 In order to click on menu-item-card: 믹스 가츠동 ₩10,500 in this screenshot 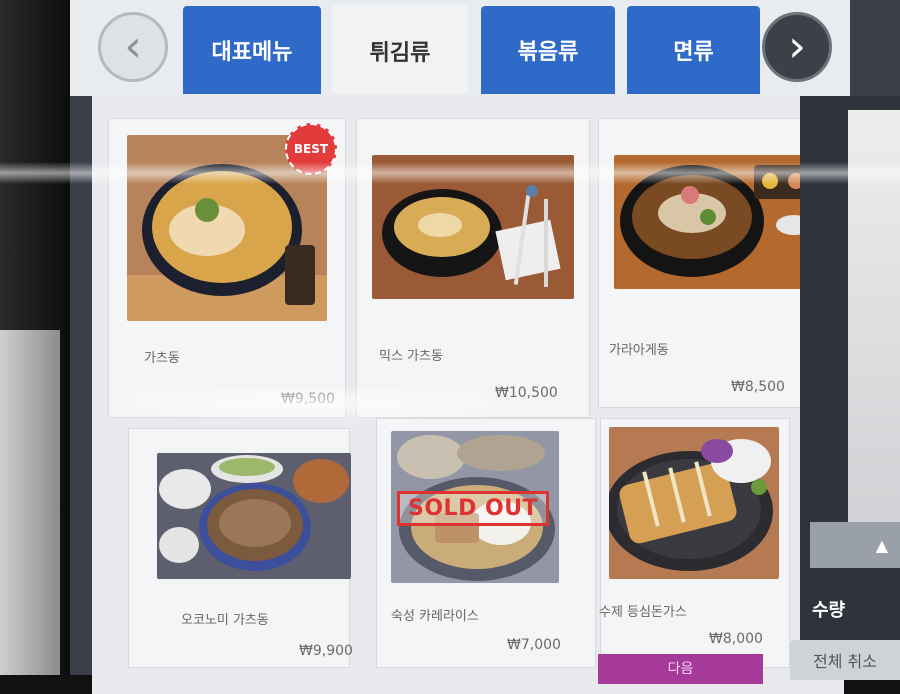, I will do `click(473, 268)`.